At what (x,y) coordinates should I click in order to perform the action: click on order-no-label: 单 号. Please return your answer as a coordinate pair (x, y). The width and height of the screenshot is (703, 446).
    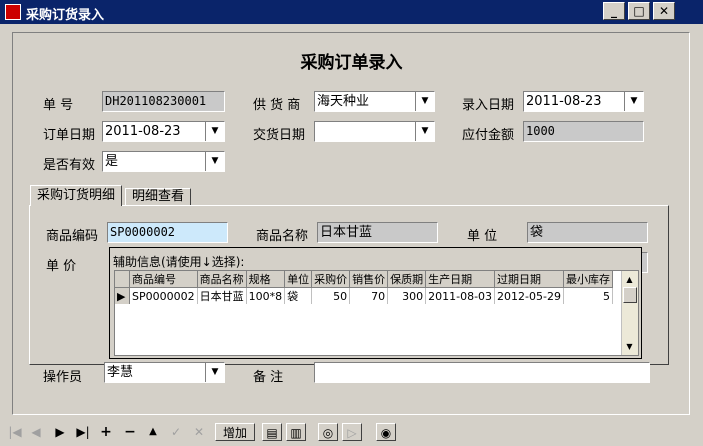
    Looking at the image, I should click on (58, 105).